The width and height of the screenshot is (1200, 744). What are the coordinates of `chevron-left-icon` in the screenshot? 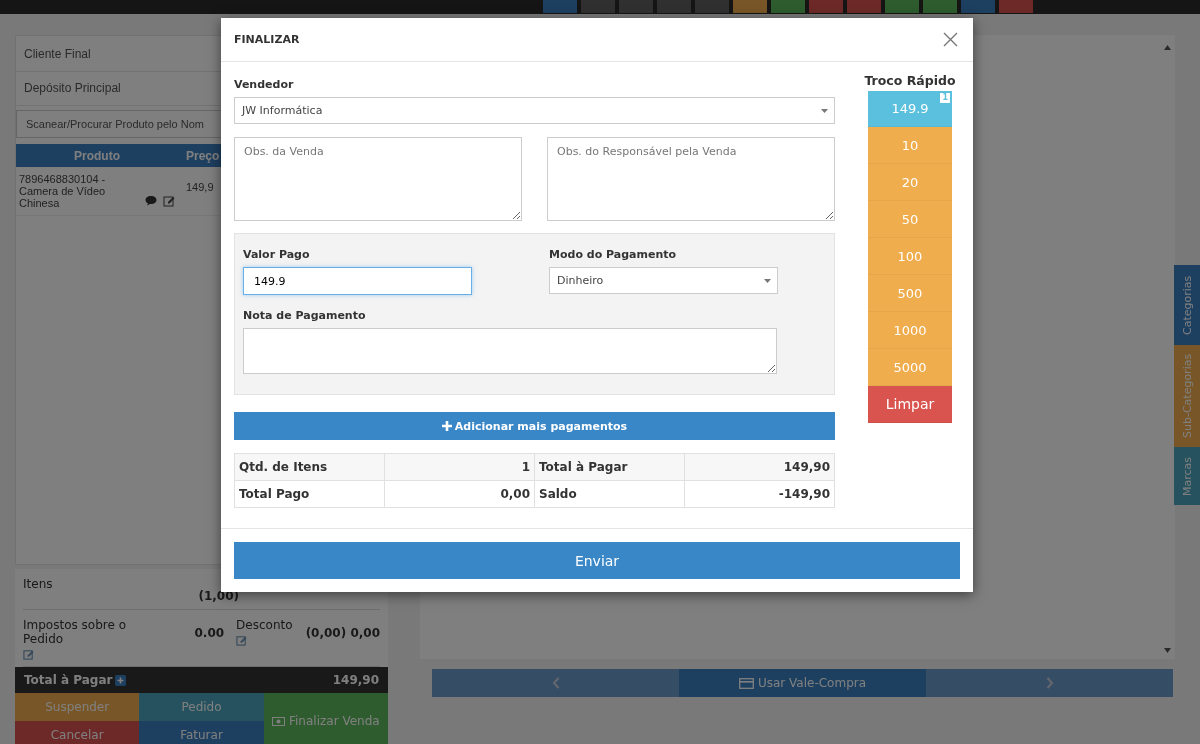 It's located at (555, 683).